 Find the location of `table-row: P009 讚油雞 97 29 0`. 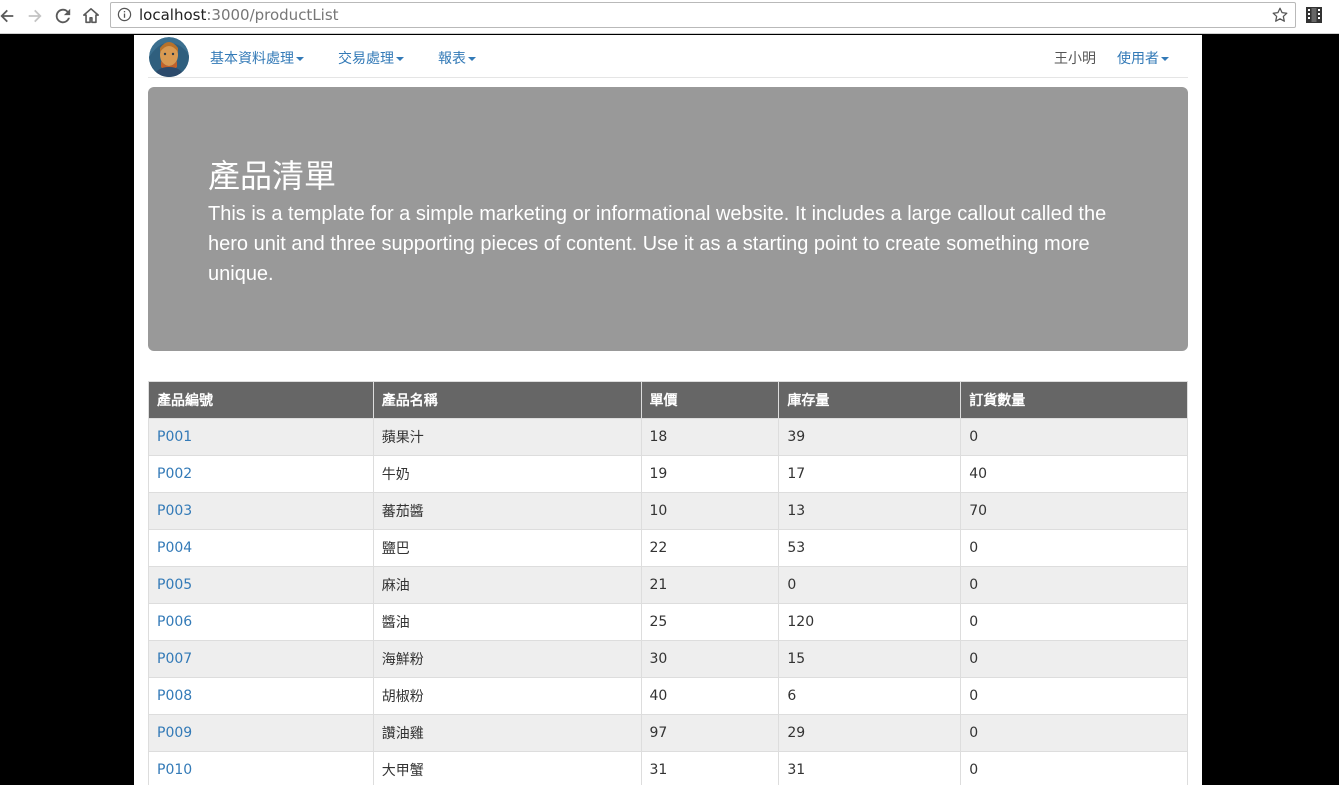

table-row: P009 讚油雞 97 29 0 is located at coordinates (668, 733).